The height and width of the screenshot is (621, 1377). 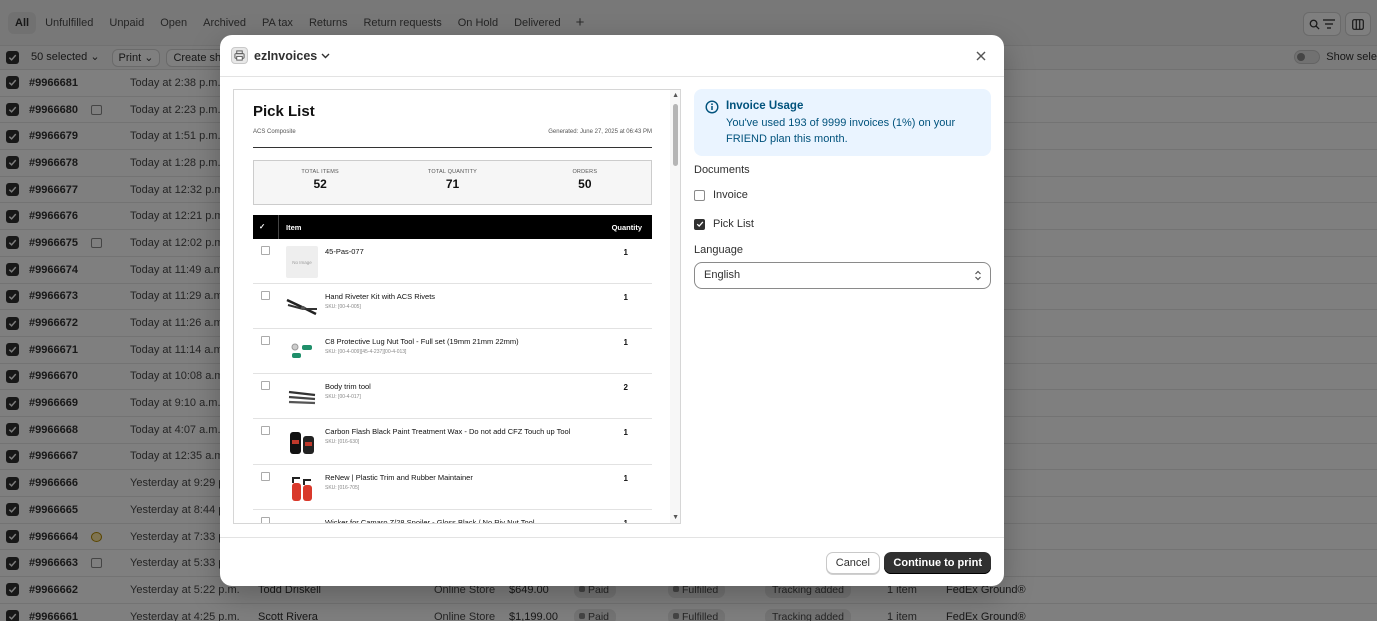 I want to click on product-thumbnail: No Image, so click(x=302, y=262).